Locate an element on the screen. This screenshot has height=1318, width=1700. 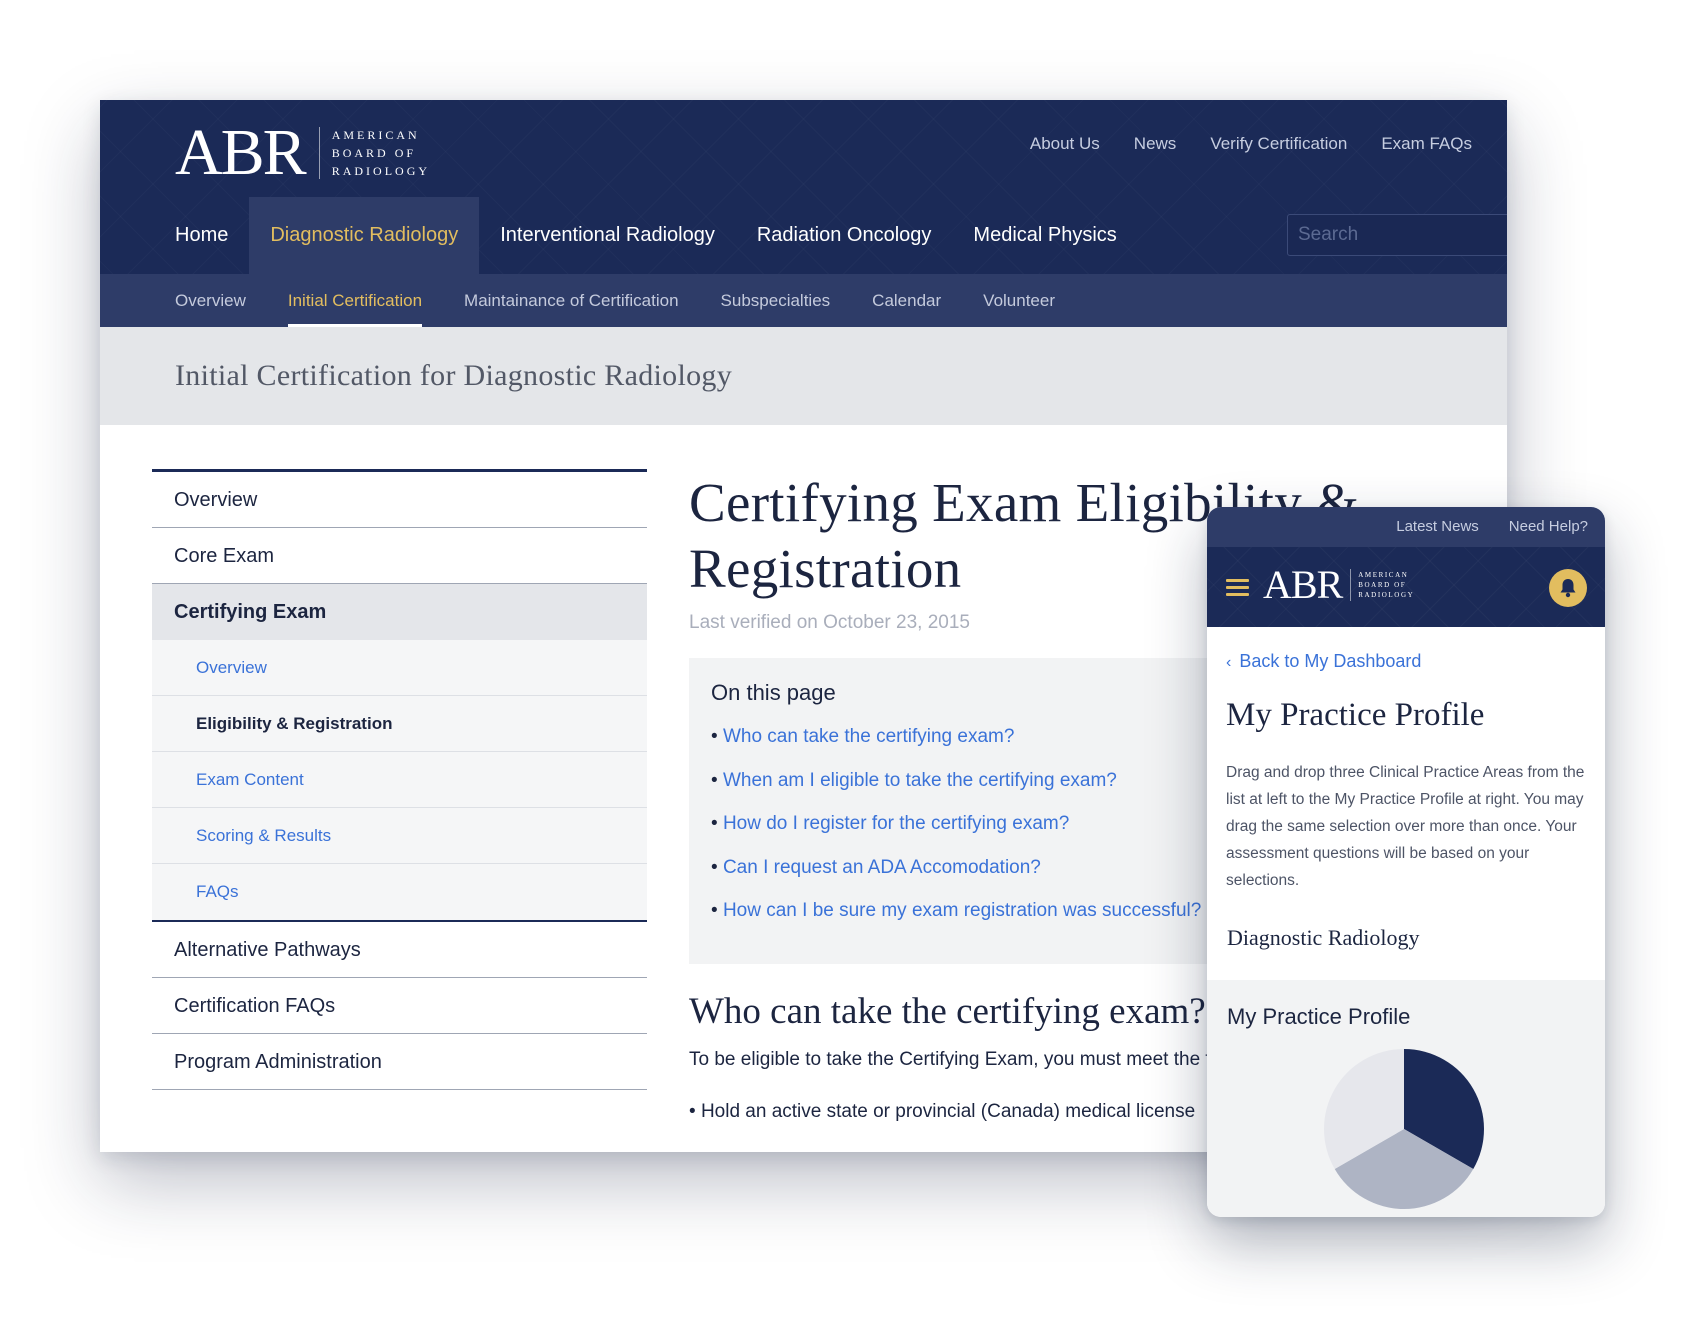
practice-profile-panel: My Practice Profile is located at coordinates (1406, 1098).